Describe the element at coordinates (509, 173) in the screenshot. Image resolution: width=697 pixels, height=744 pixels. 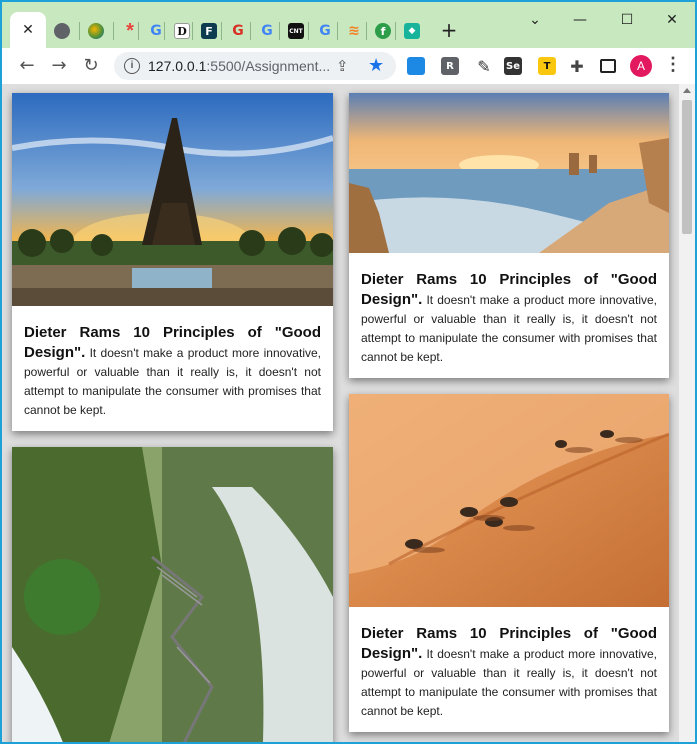
I see `card-image-coastal-cliffs` at that location.